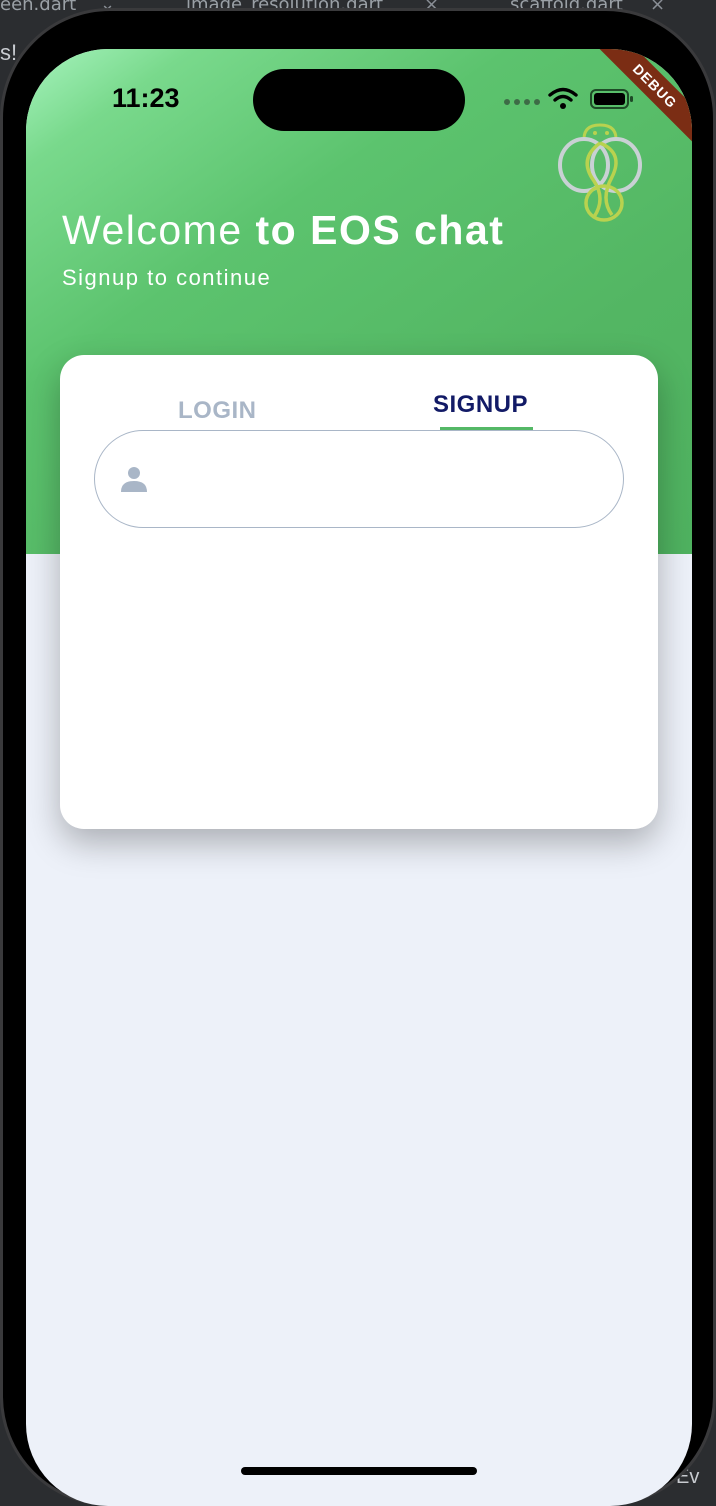 This screenshot has width=716, height=1506. What do you see at coordinates (522, 102) in the screenshot?
I see `cellular-signal-icon` at bounding box center [522, 102].